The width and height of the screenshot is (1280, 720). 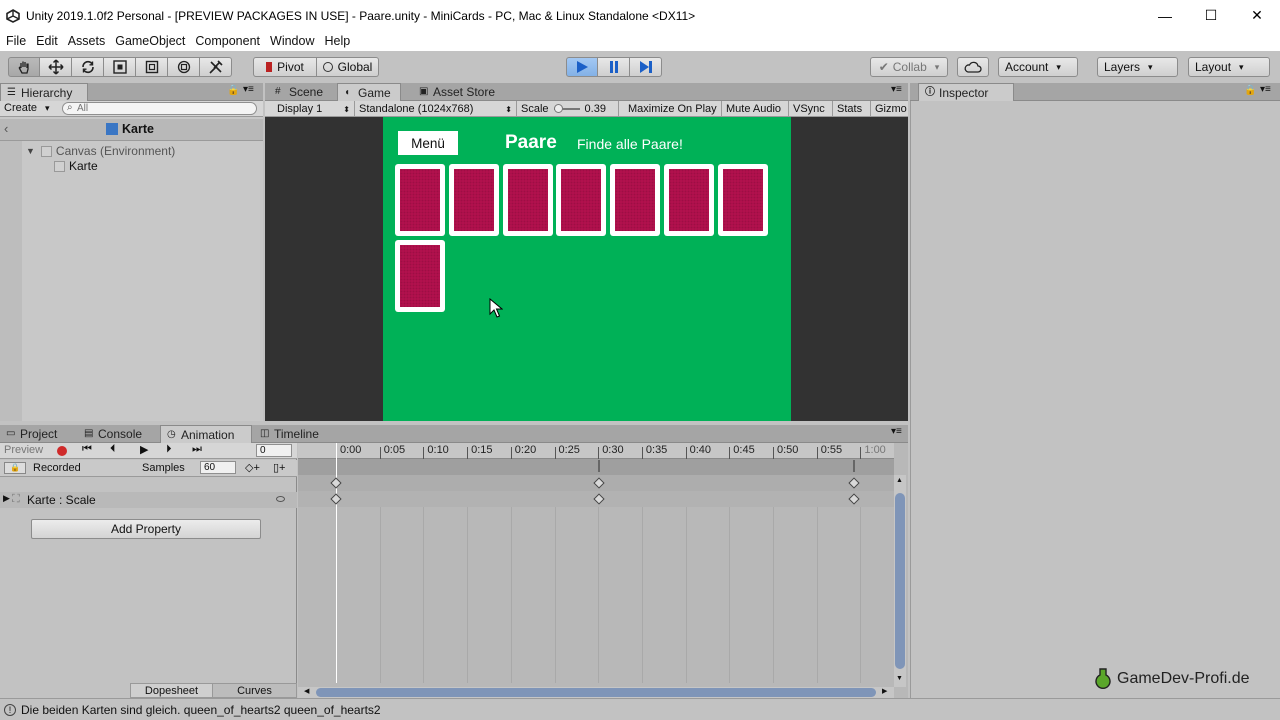 What do you see at coordinates (884, 691) in the screenshot?
I see `scroll-right-icon: ▶` at bounding box center [884, 691].